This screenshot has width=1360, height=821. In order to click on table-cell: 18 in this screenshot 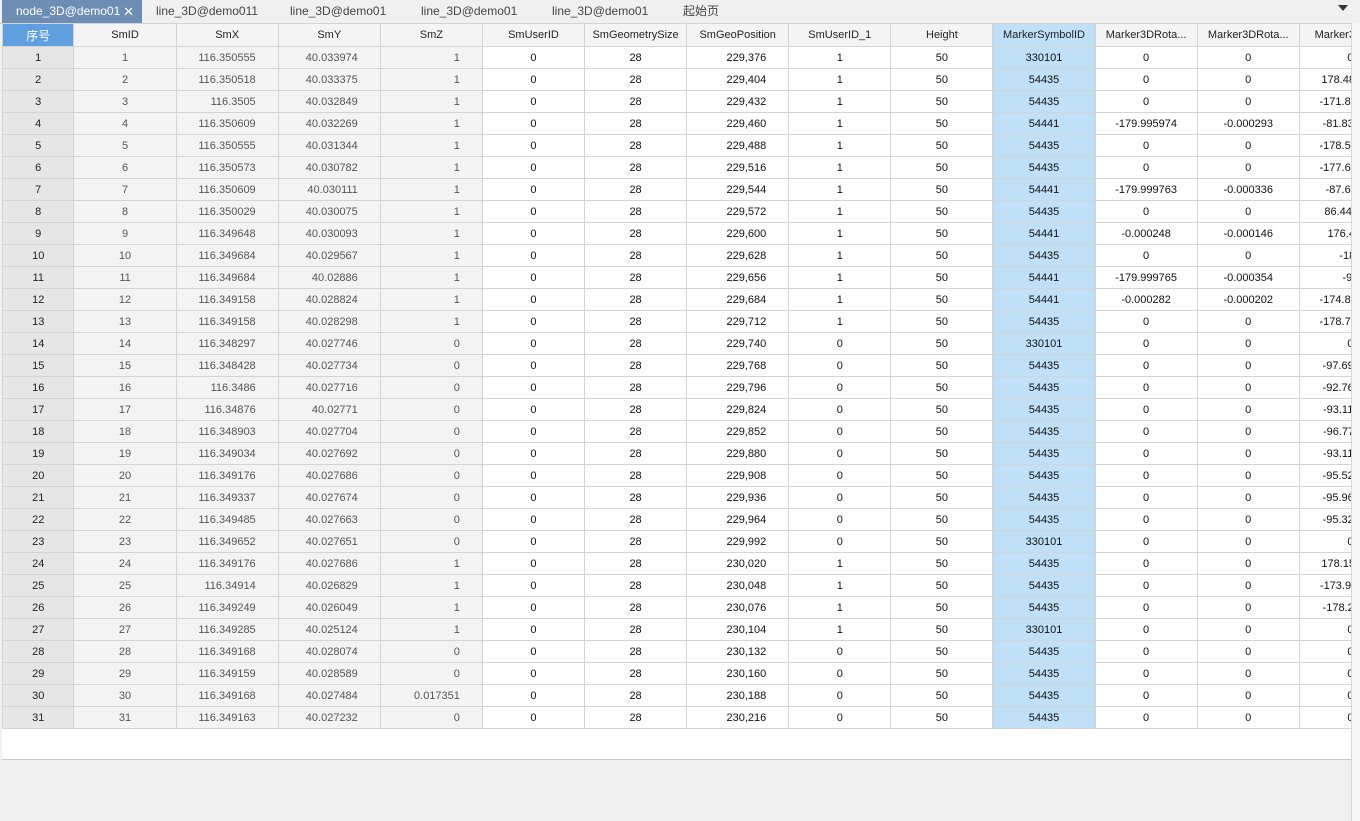, I will do `click(125, 431)`.